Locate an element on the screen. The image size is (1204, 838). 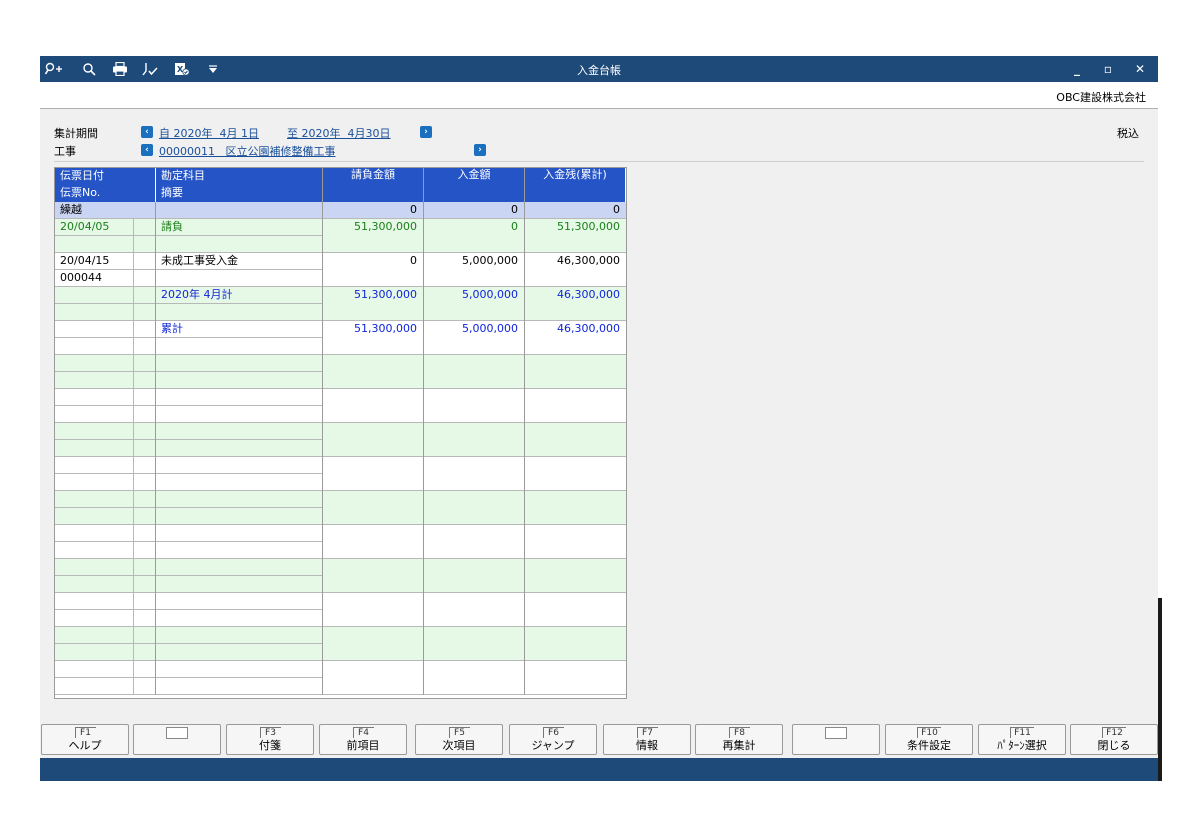
table-row: 20/04/15 未成工事受入金 0 5,000,000 46,300,000 is located at coordinates (340, 261).